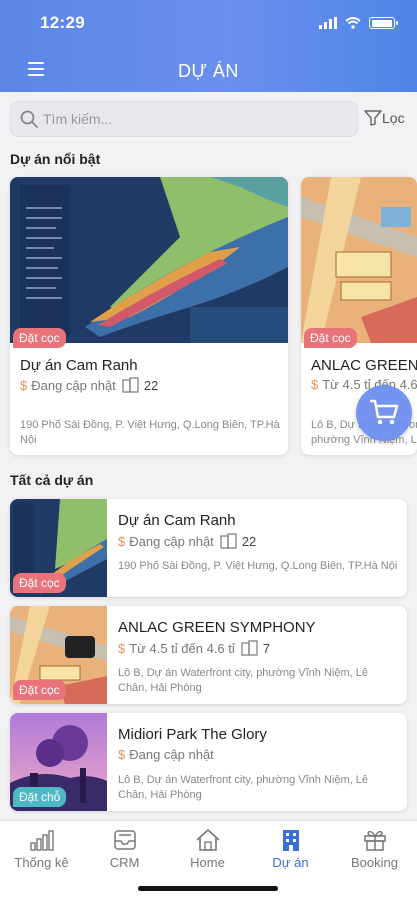 The width and height of the screenshot is (417, 900). I want to click on cart-button, so click(384, 413).